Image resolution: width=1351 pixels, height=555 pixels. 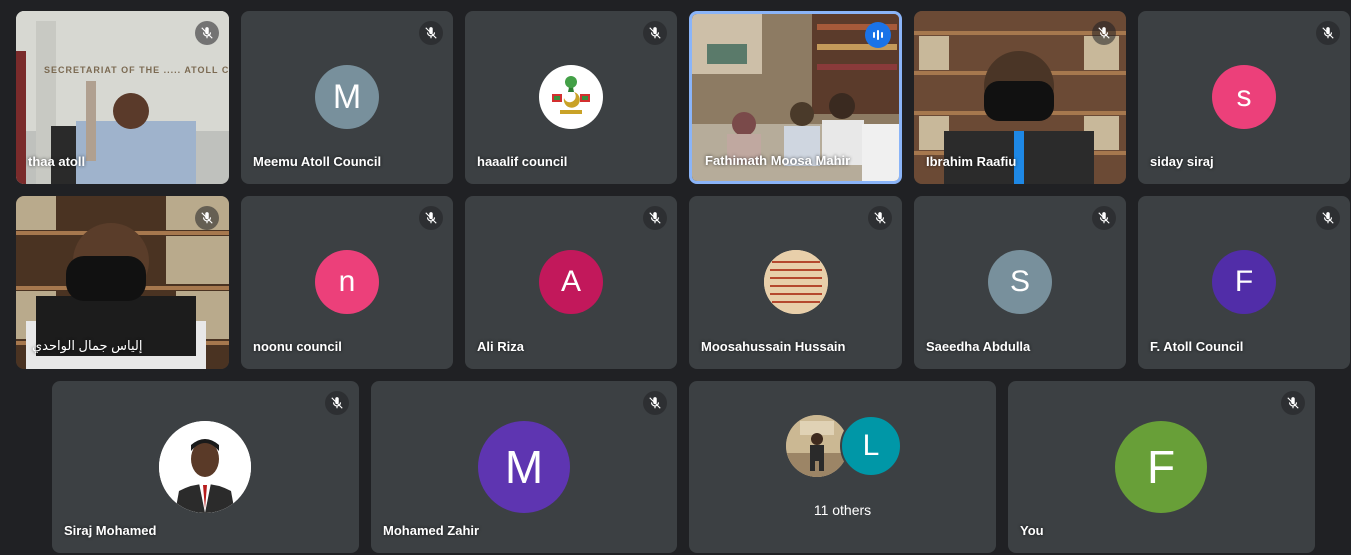 What do you see at coordinates (1182, 161) in the screenshot?
I see `participant-name: siday siraj` at bounding box center [1182, 161].